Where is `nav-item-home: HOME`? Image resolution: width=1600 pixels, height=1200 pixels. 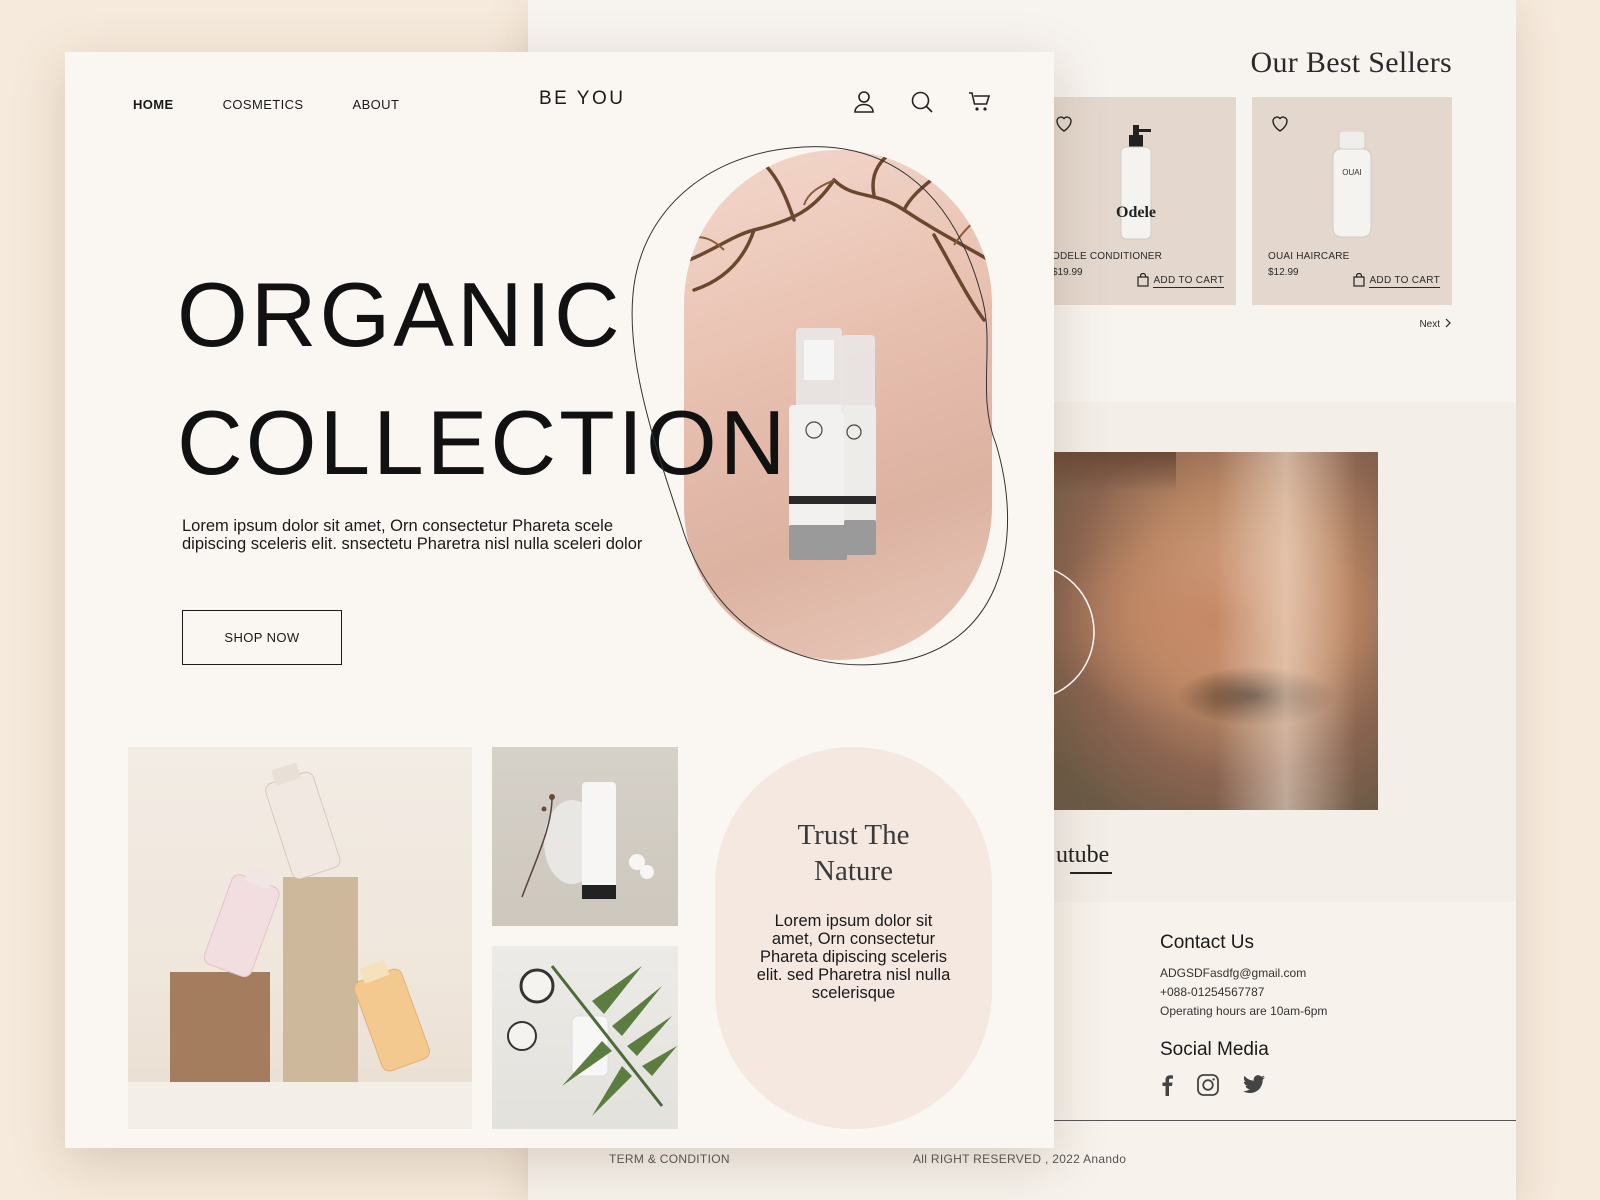
nav-item-home: HOME is located at coordinates (153, 104).